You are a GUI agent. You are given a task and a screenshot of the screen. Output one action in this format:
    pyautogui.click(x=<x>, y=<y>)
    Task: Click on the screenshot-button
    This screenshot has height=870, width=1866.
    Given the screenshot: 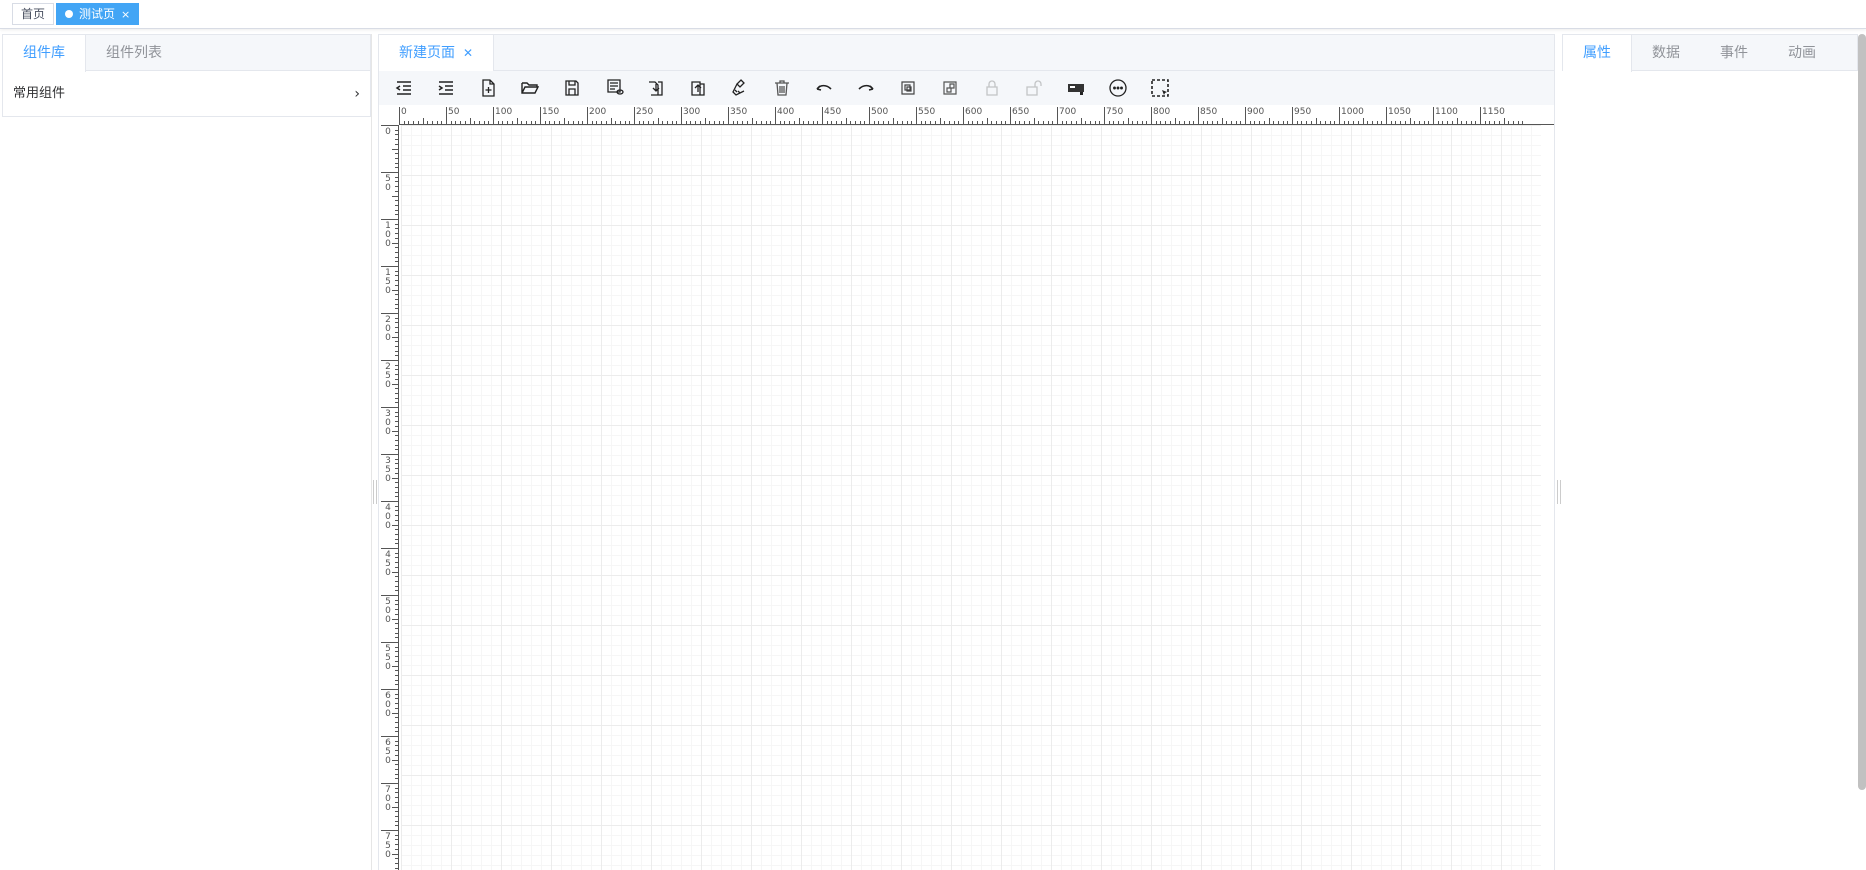 What is the action you would take?
    pyautogui.click(x=1076, y=88)
    